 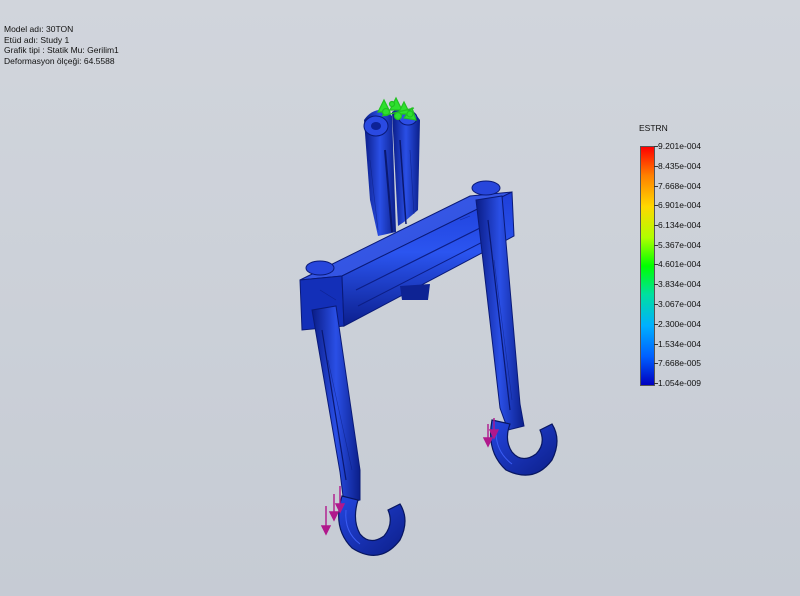 I want to click on legend-label: 4.601e-004, so click(x=680, y=264).